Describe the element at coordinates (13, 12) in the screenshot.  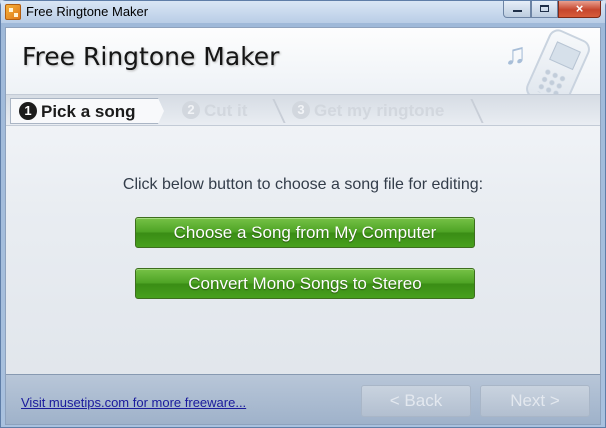
I see `app-icon` at that location.